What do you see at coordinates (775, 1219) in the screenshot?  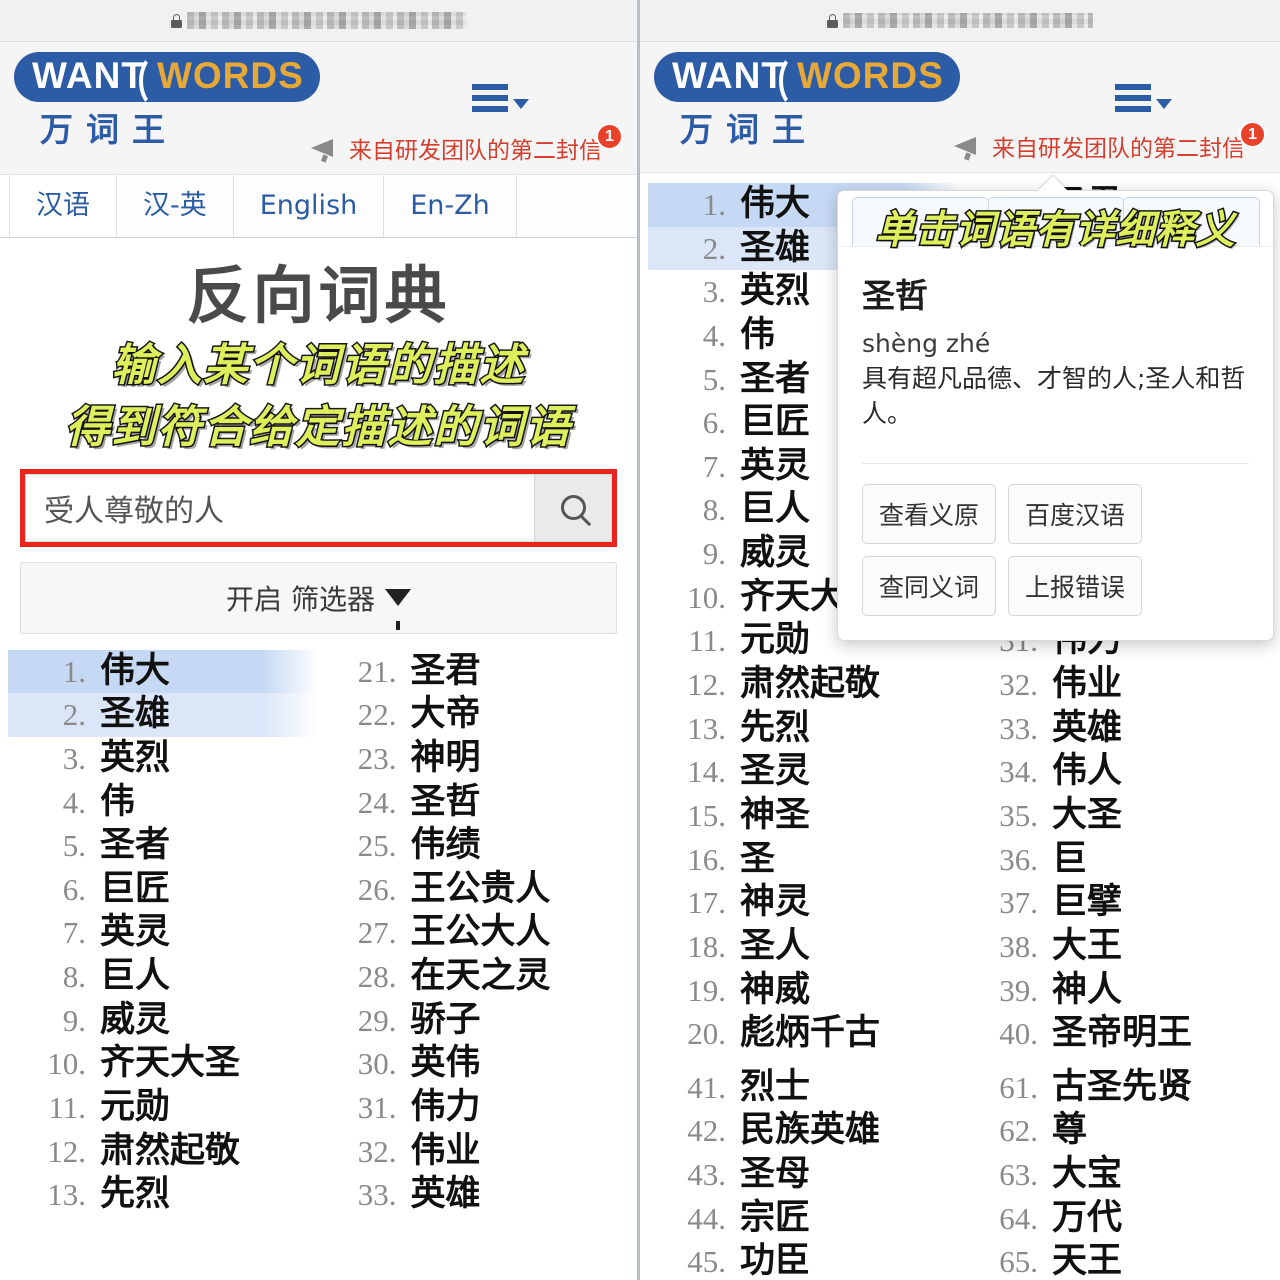 I see `word-text: 宗匠` at bounding box center [775, 1219].